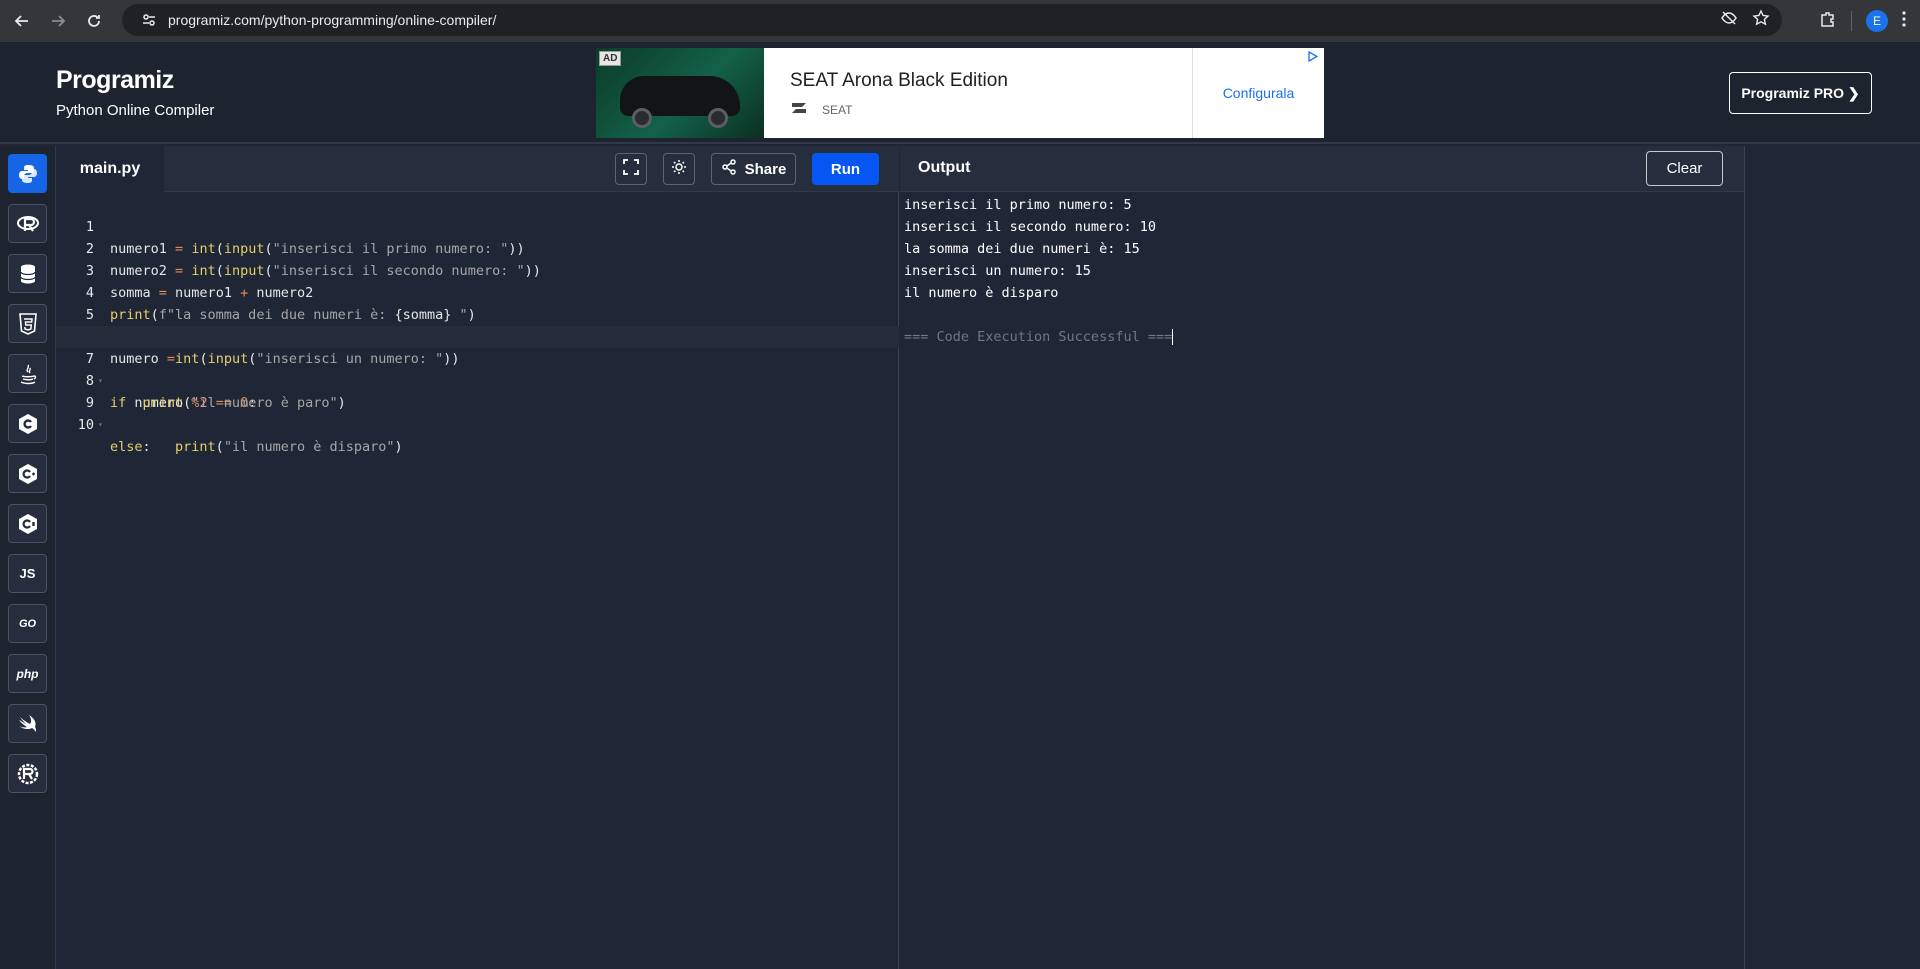  I want to click on code-line: 3 somma = numero1 + numero2, so click(477, 269).